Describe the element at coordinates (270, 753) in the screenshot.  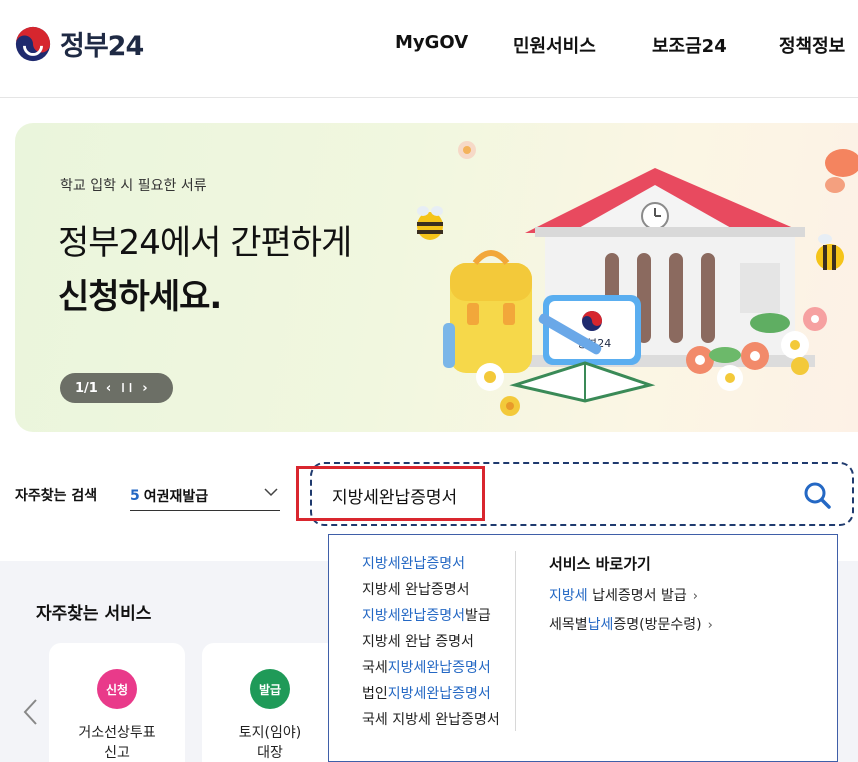
I see `service-name-line2: 대장` at that location.